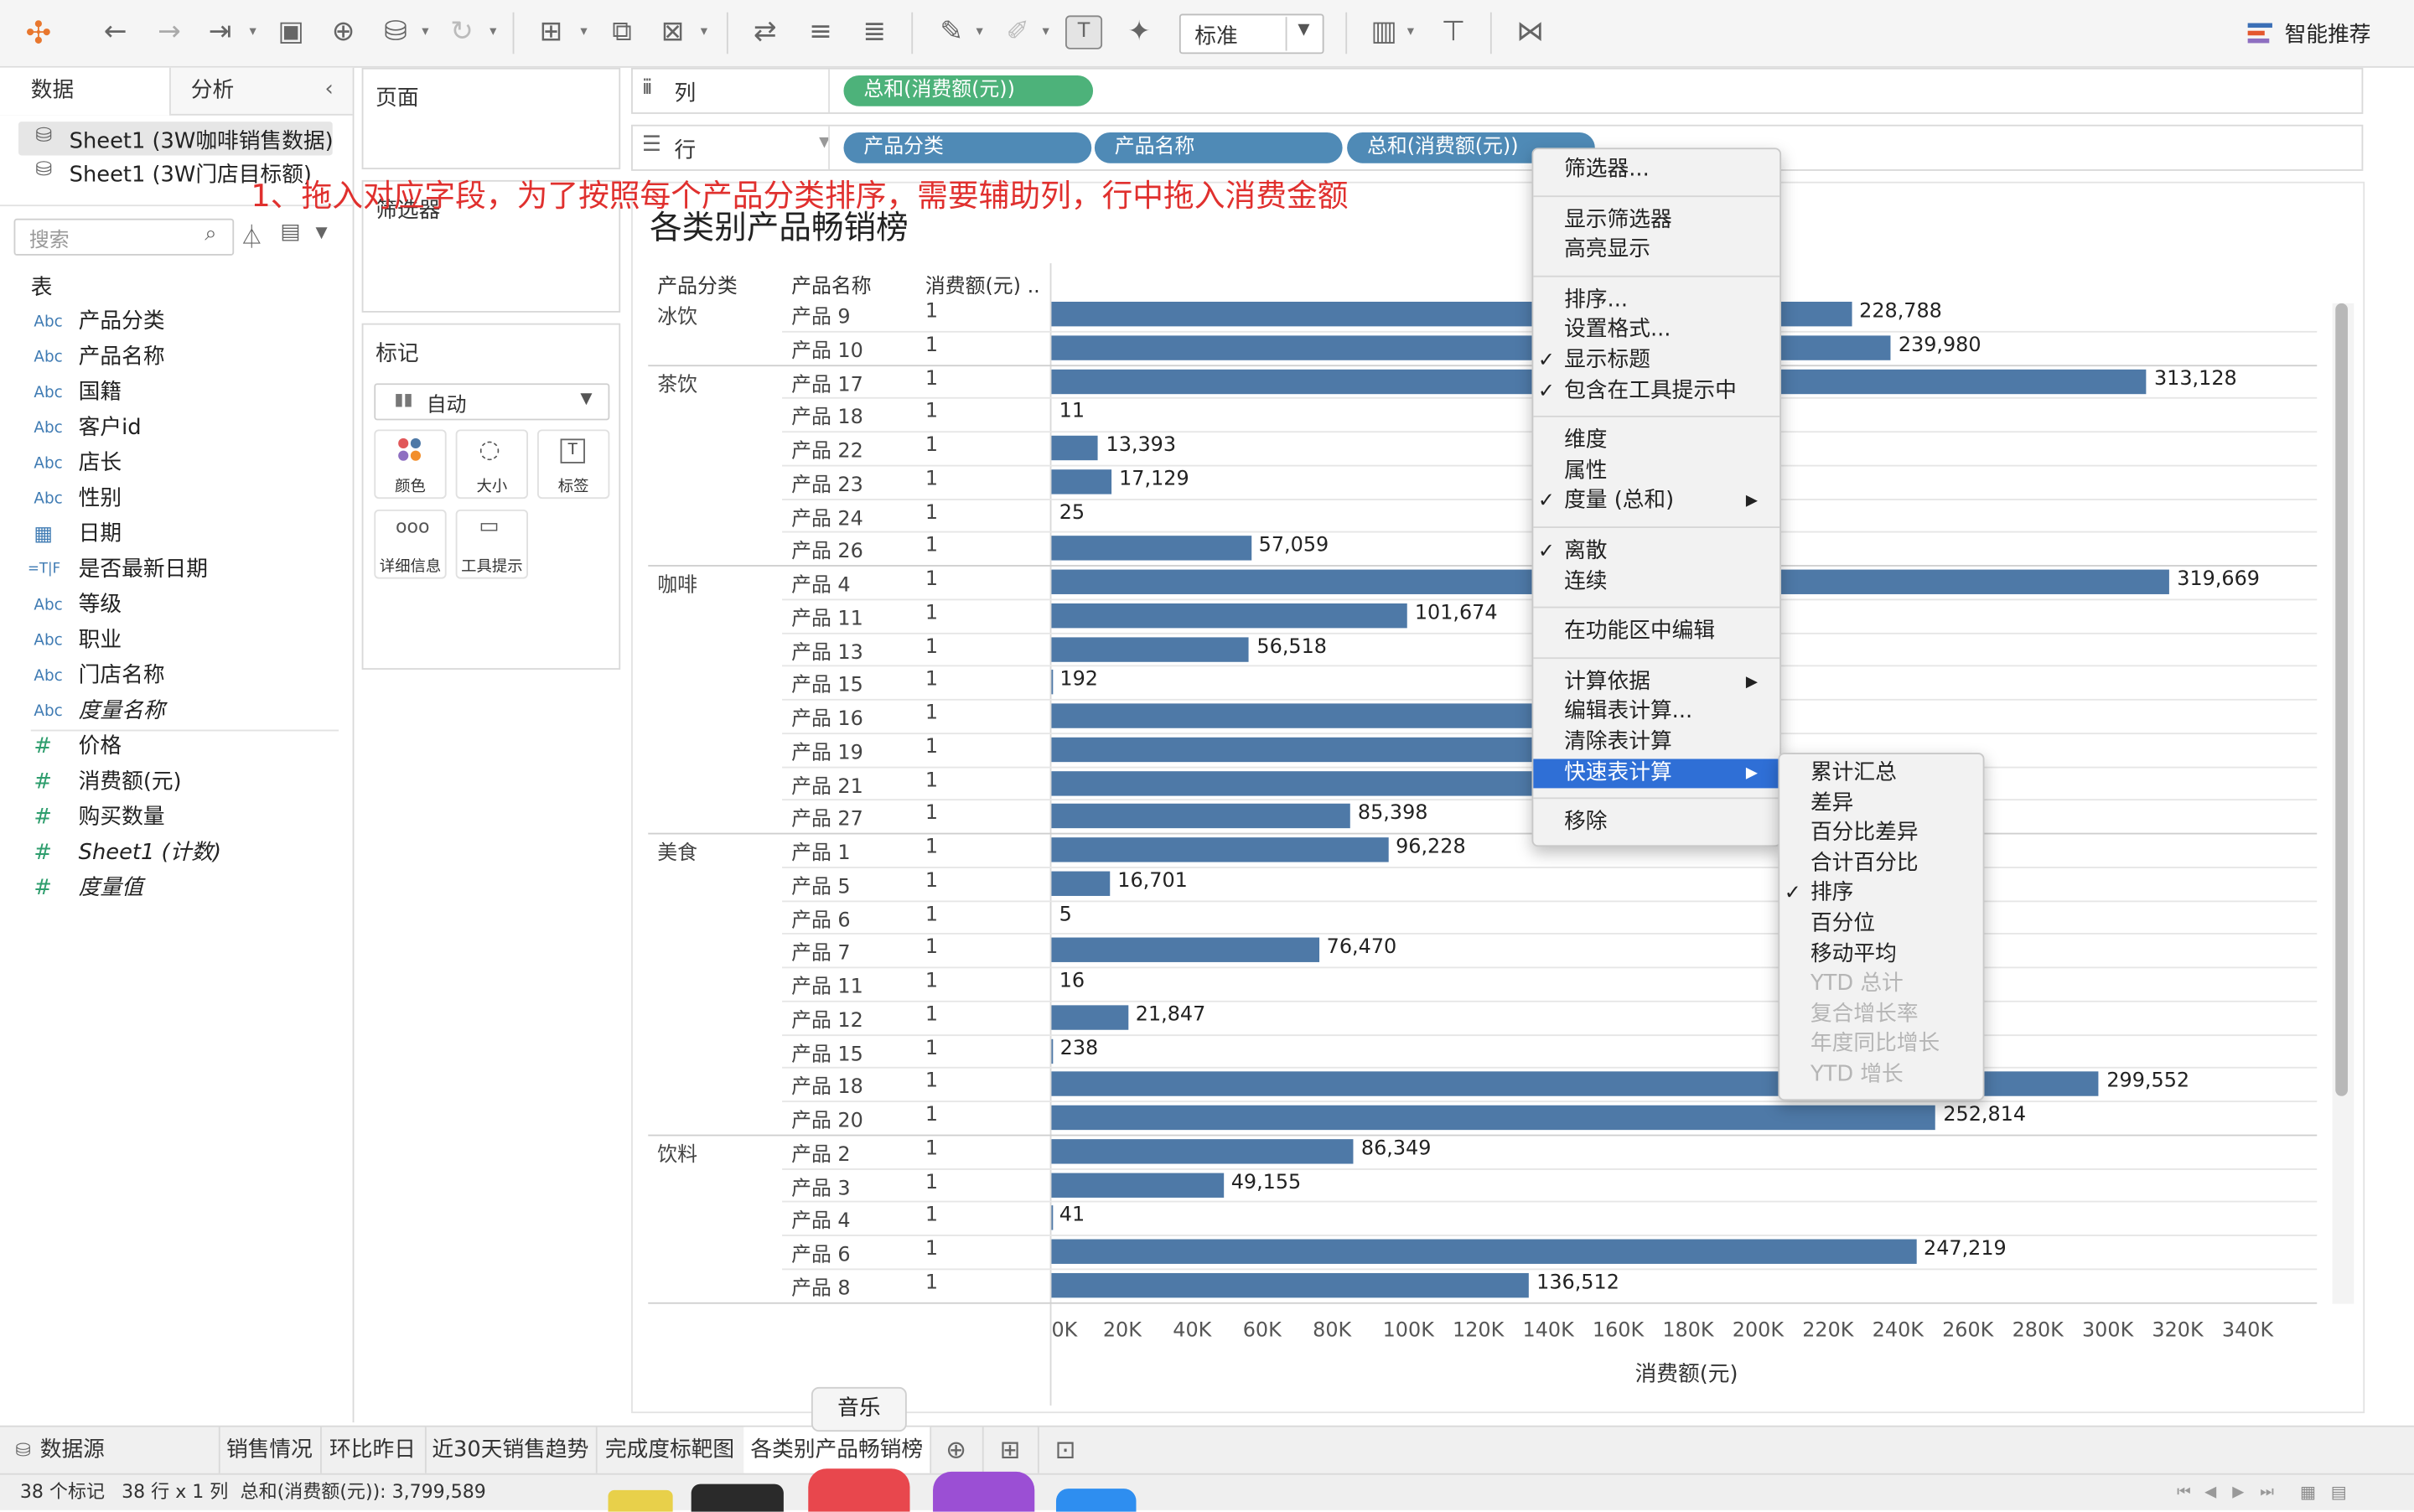  What do you see at coordinates (827, 816) in the screenshot?
I see `product-label: 产品 27` at bounding box center [827, 816].